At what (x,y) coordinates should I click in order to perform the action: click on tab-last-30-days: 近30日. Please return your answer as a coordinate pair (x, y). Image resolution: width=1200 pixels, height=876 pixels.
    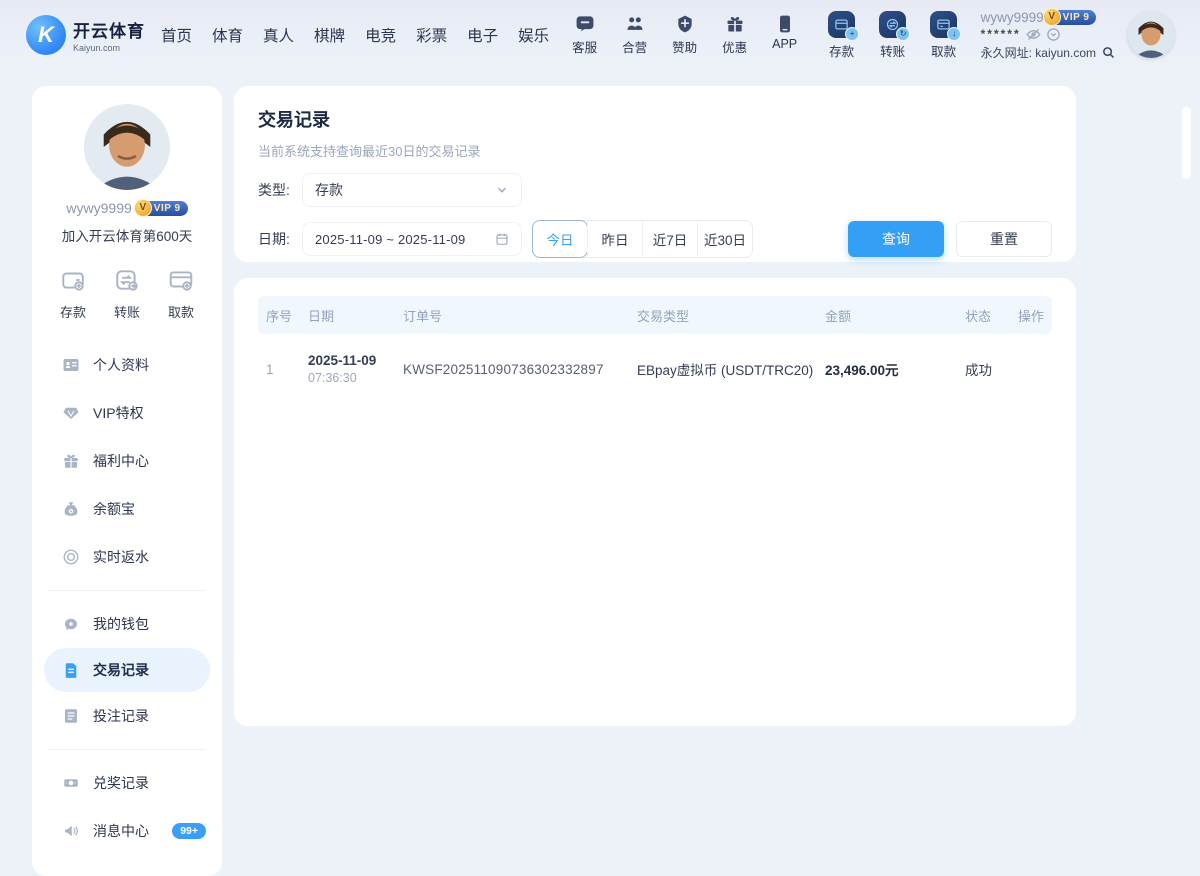
    Looking at the image, I should click on (724, 239).